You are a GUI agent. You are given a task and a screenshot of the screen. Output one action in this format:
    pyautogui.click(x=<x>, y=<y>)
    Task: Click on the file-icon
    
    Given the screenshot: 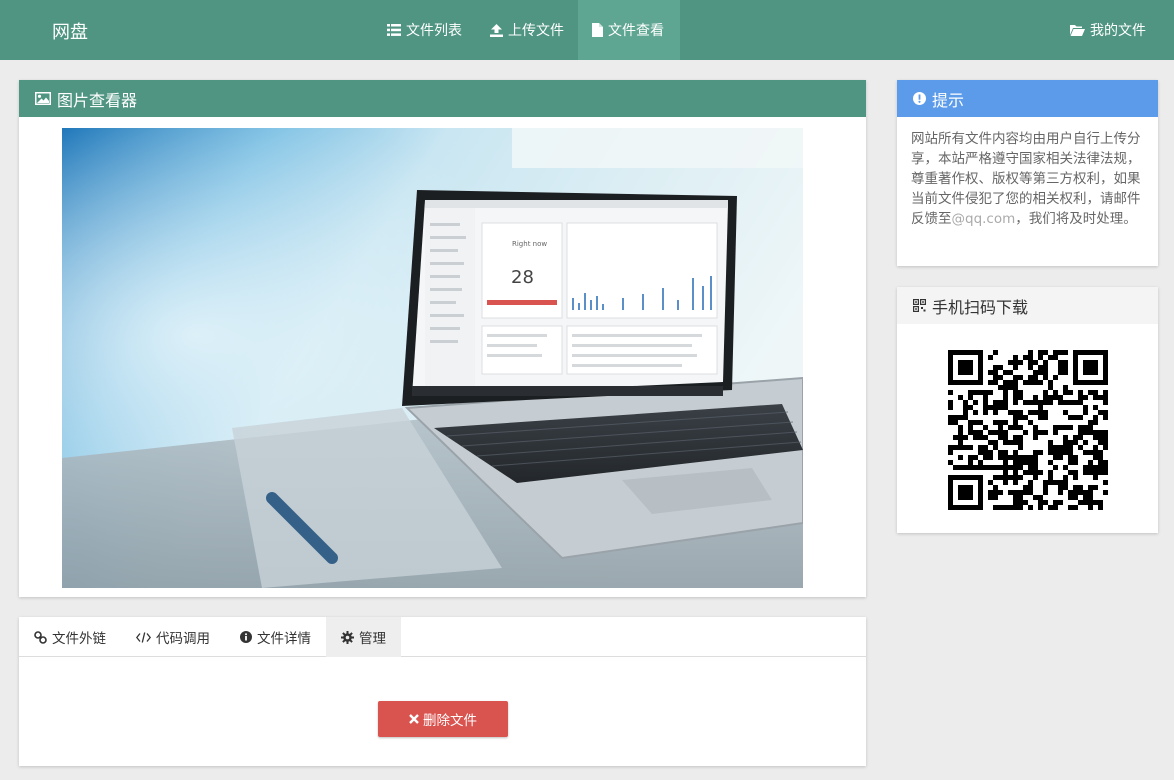 What is the action you would take?
    pyautogui.click(x=597, y=30)
    